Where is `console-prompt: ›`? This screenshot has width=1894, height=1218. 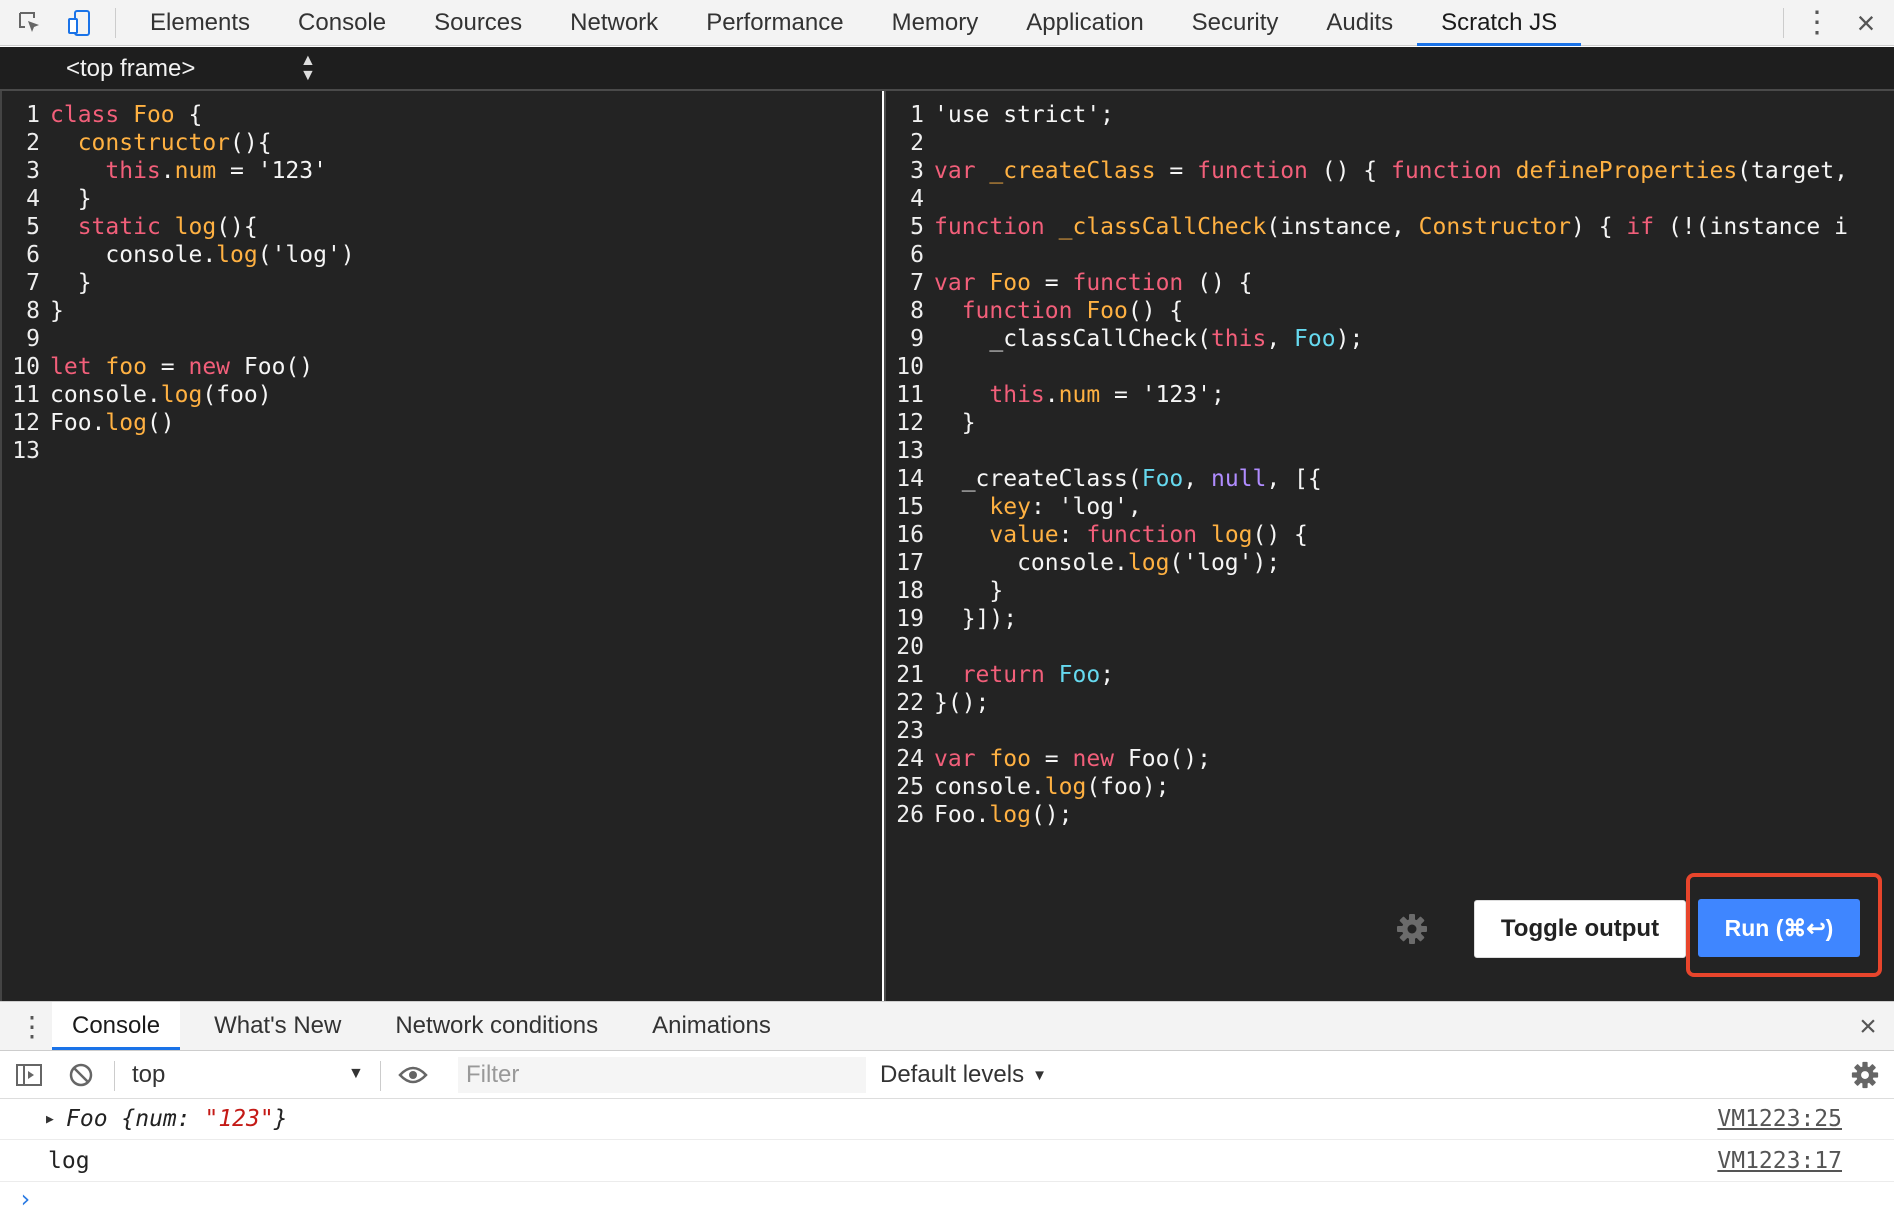
console-prompt: › is located at coordinates (25, 1199).